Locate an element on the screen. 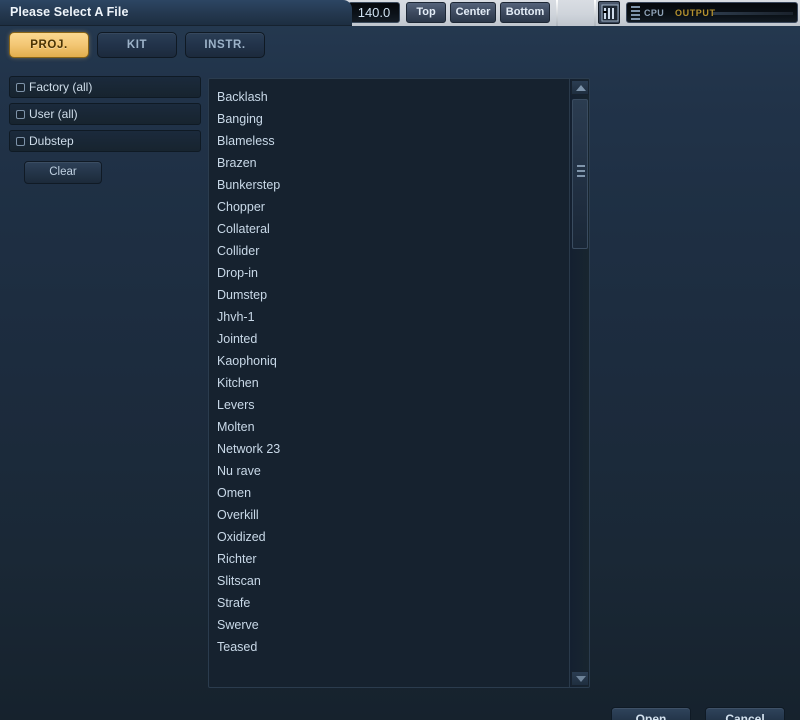 The image size is (800, 720). scroll-down-button is located at coordinates (580, 678).